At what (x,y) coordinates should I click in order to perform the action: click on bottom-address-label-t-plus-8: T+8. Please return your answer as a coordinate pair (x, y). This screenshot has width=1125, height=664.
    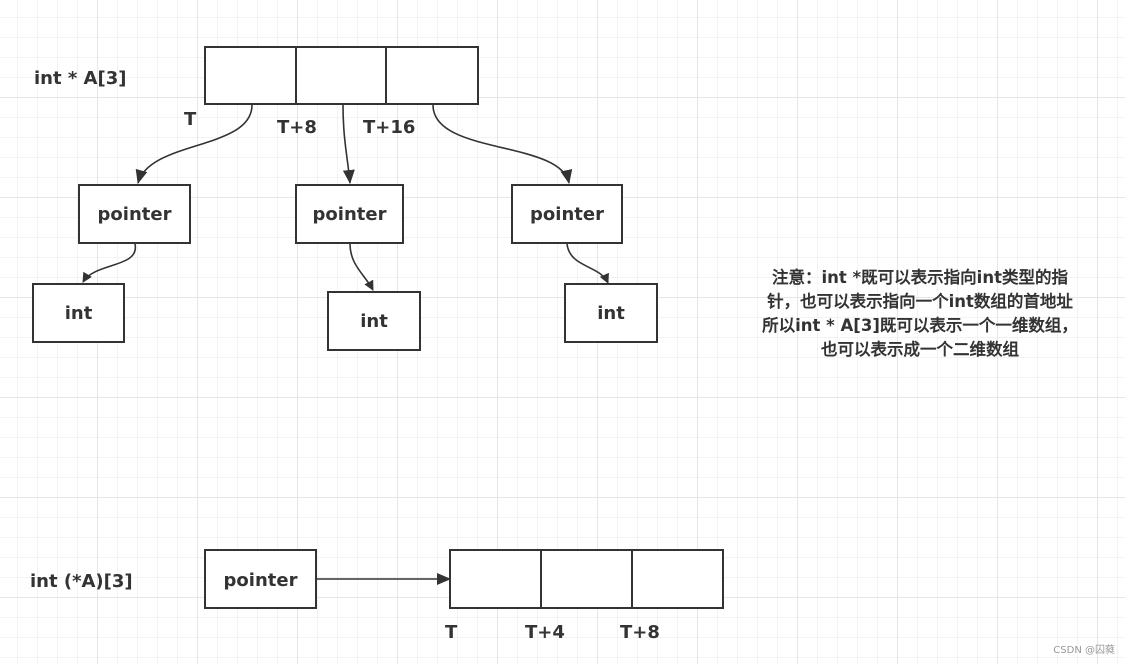
    Looking at the image, I should click on (640, 632).